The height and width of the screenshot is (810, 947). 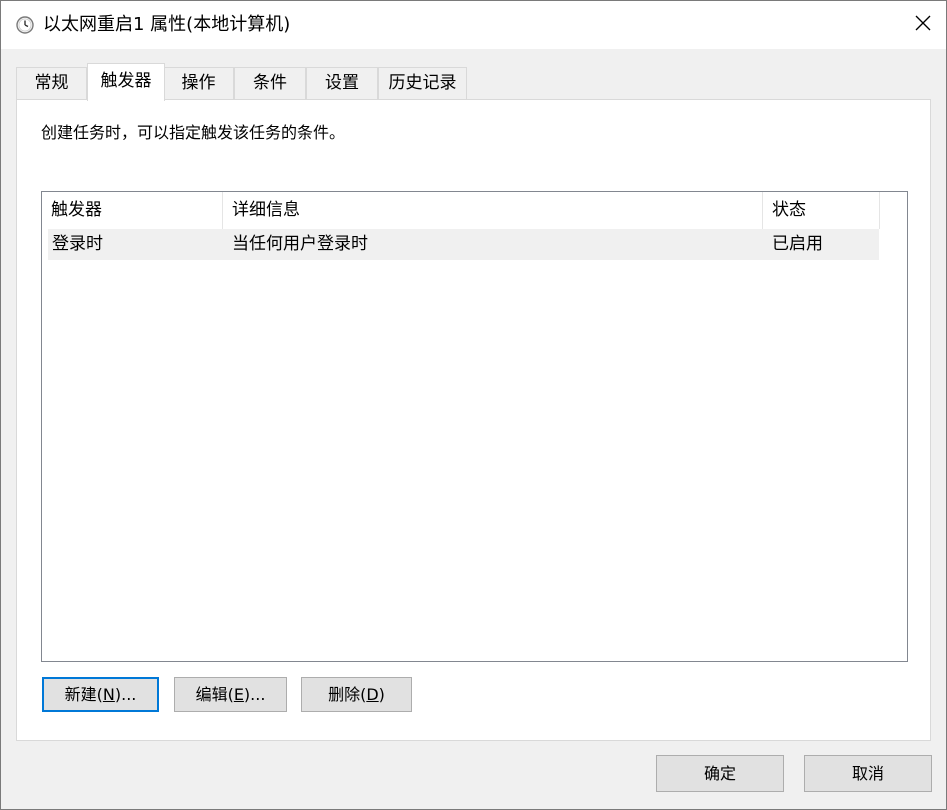 What do you see at coordinates (300, 244) in the screenshot?
I see `cell-details: 当任何用户登录时` at bounding box center [300, 244].